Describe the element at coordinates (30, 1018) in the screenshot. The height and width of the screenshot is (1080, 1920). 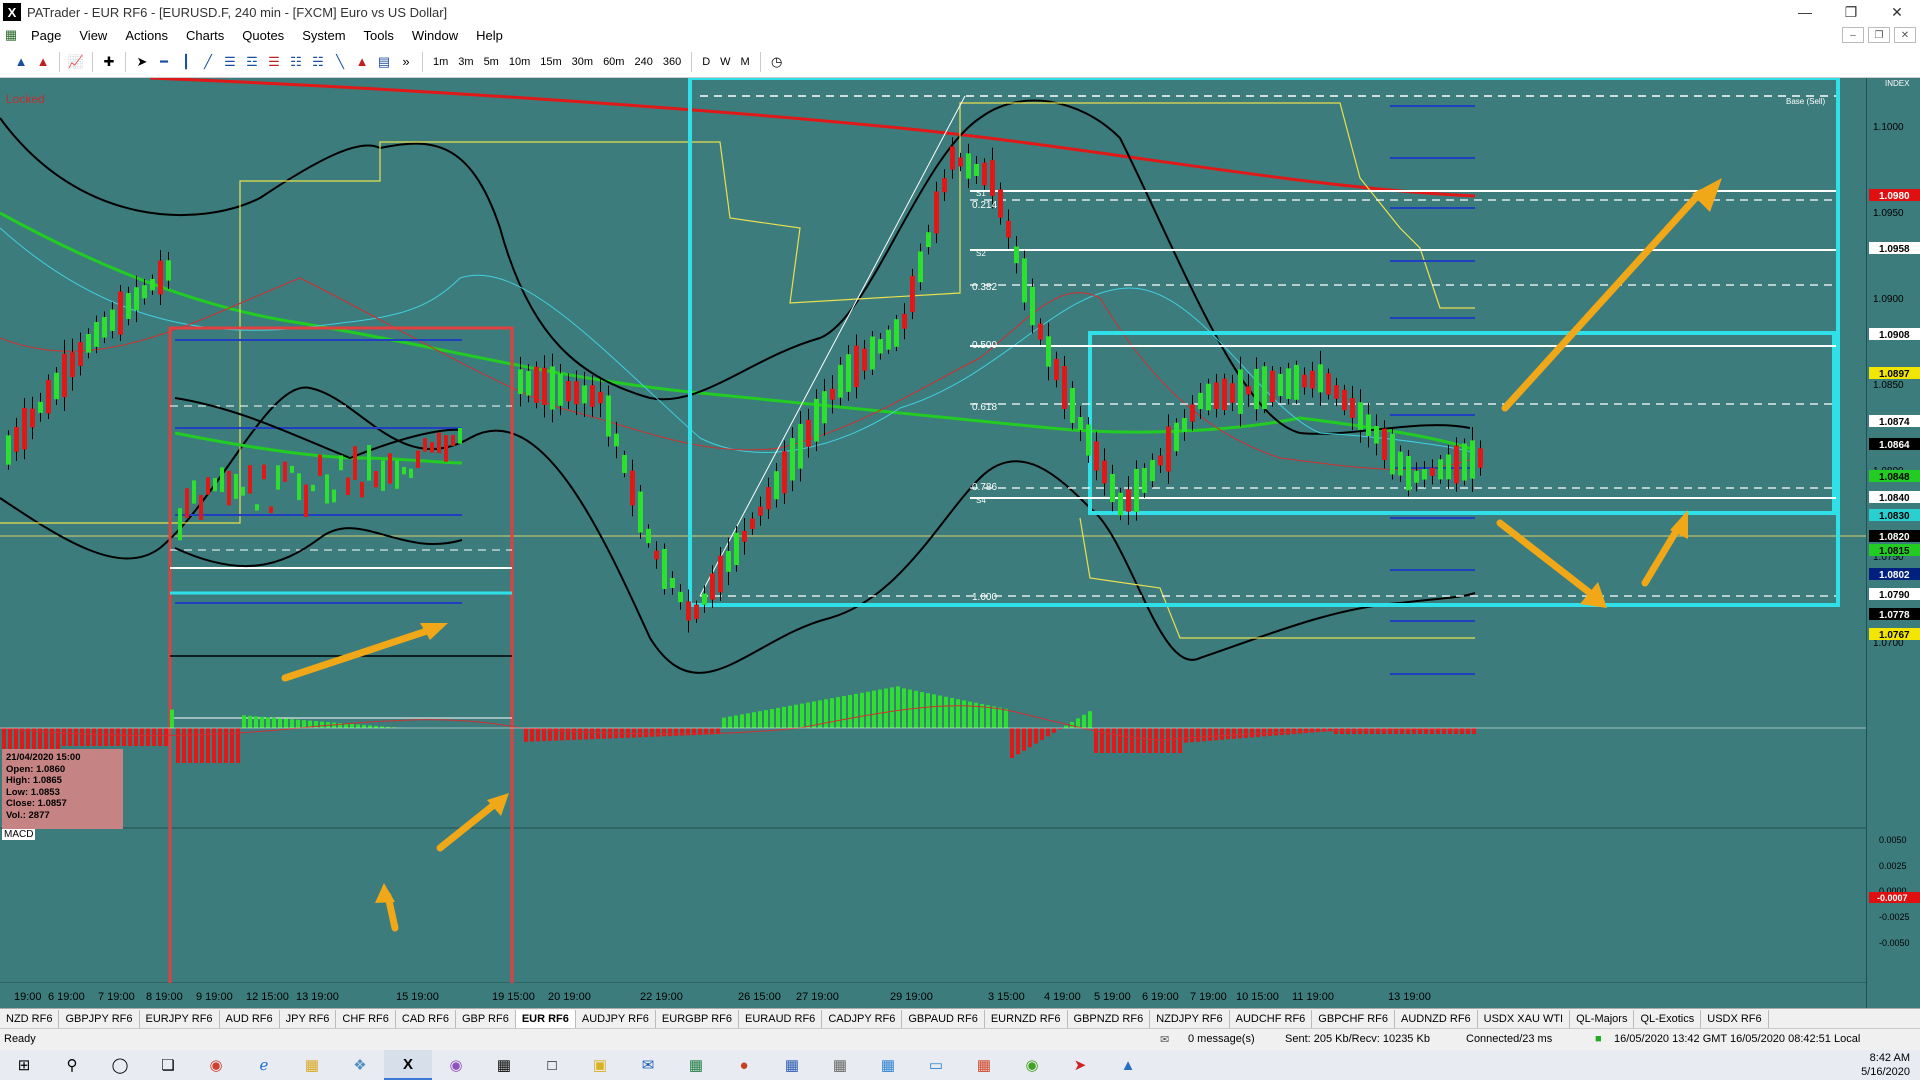
I see `symbol-tab: NZD RF6` at that location.